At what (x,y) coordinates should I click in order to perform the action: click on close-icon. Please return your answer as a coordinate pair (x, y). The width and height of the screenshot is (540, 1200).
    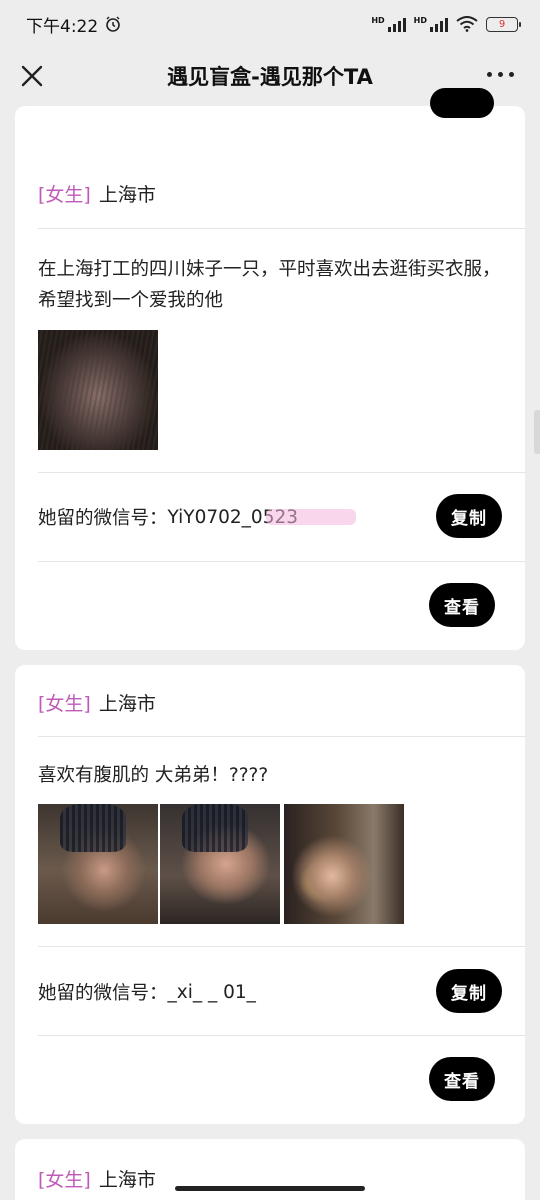
    Looking at the image, I should click on (32, 76).